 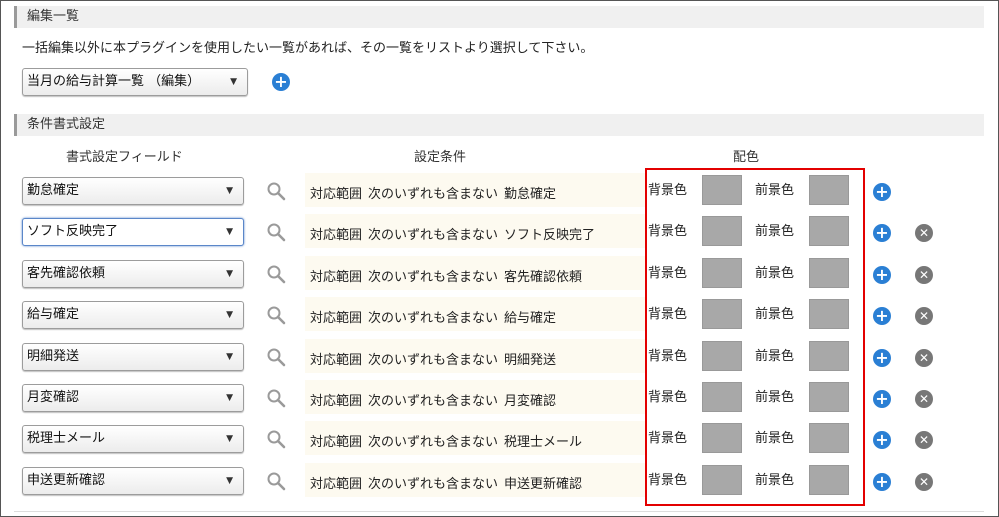 What do you see at coordinates (133, 191) in the screenshot?
I see `field-select: 勤怠確定 ▼` at bounding box center [133, 191].